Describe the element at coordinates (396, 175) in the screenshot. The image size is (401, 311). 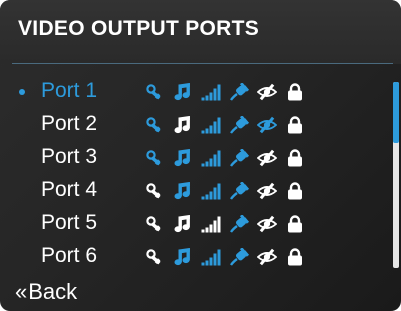
I see `scrollbar` at that location.